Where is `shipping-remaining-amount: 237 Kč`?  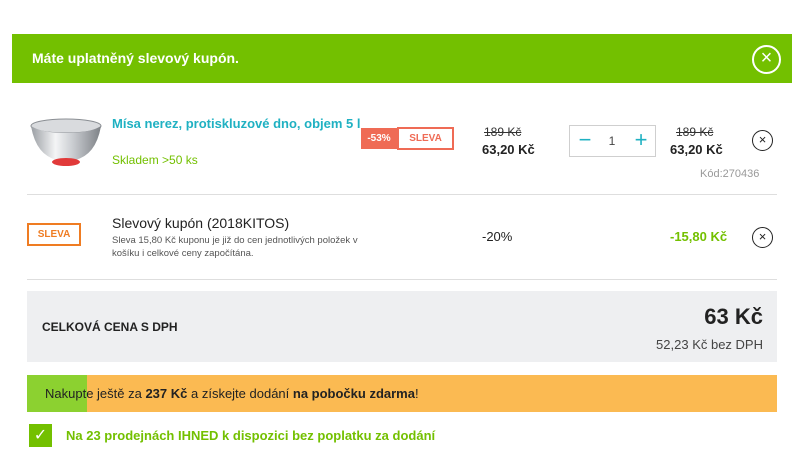 shipping-remaining-amount: 237 Kč is located at coordinates (166, 393).